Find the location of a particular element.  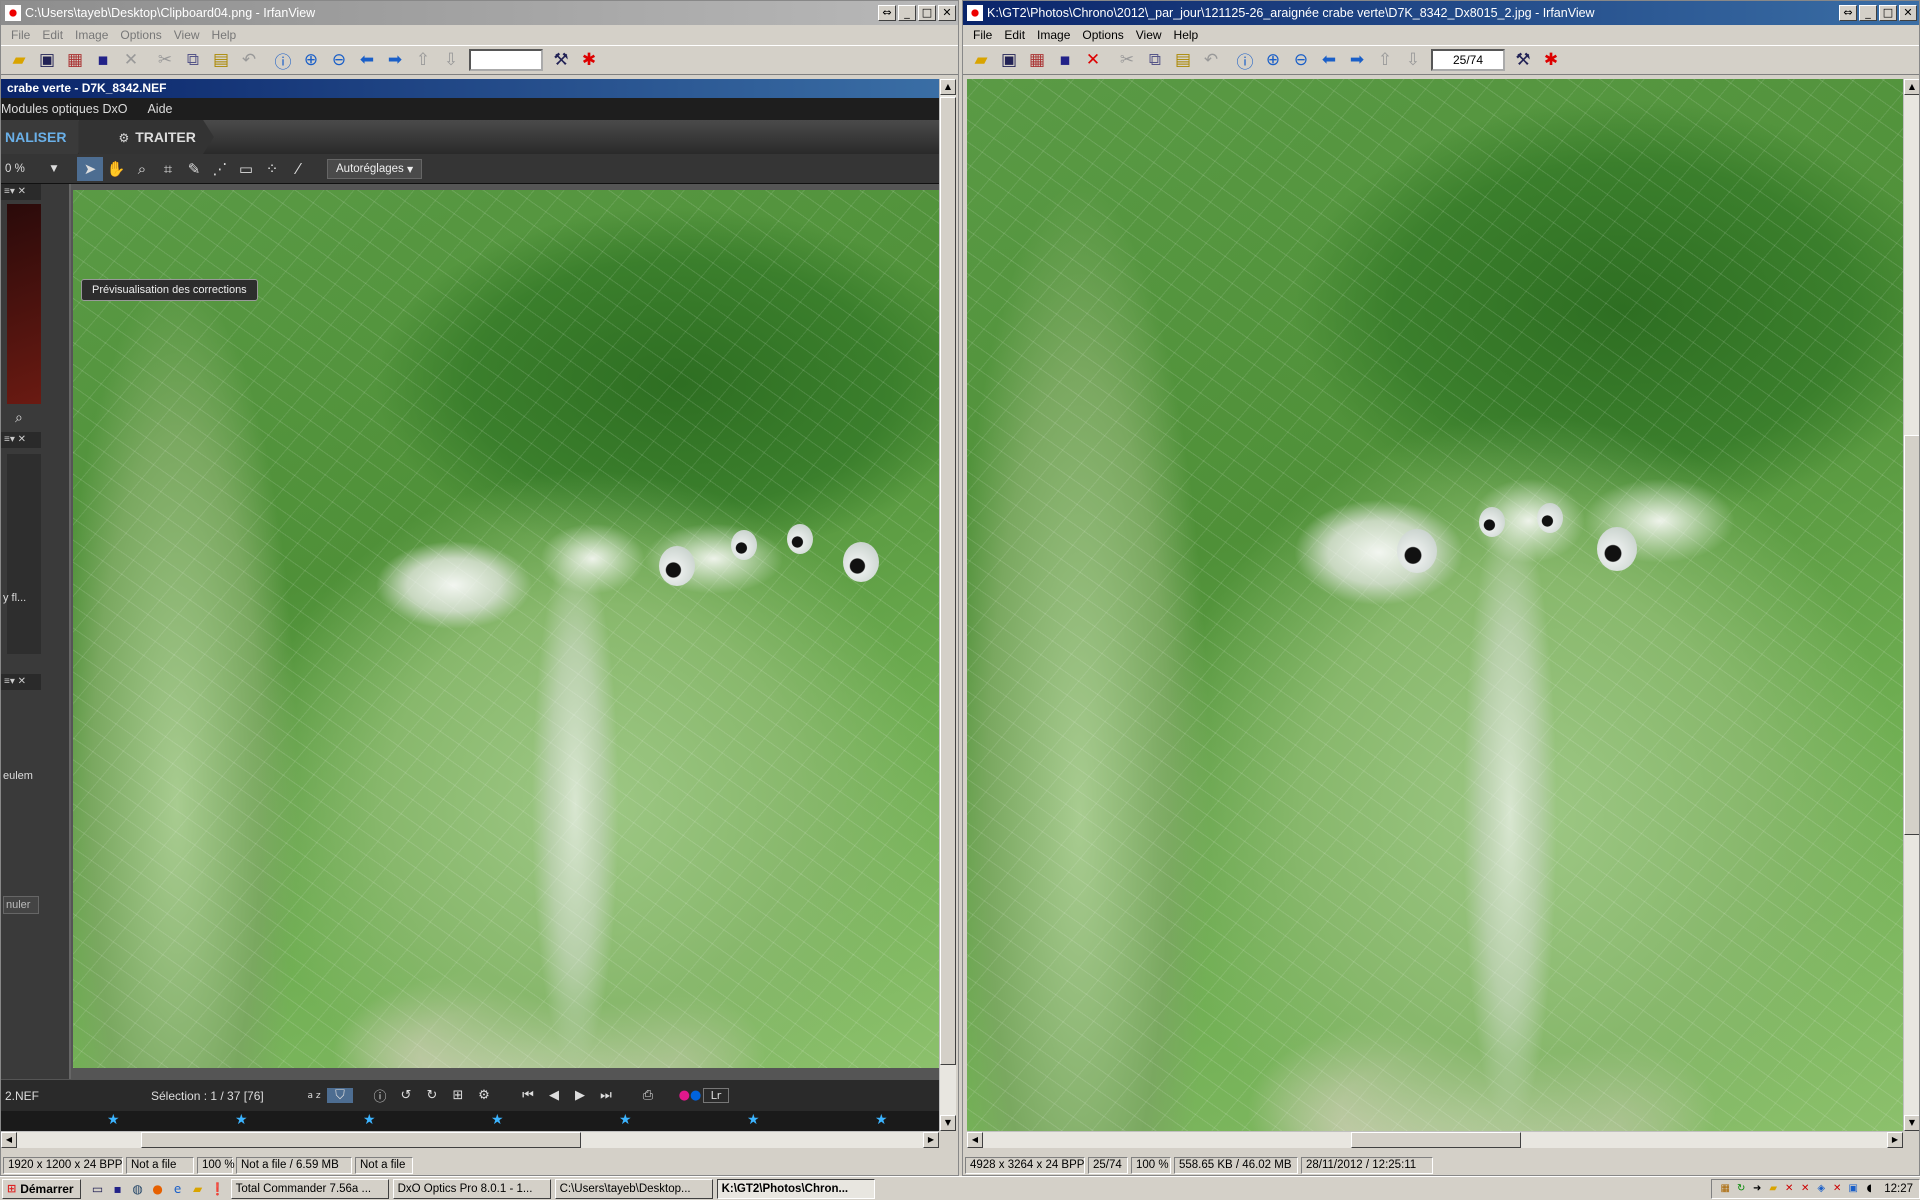

previous-icon: ◀ is located at coordinates (554, 1095).